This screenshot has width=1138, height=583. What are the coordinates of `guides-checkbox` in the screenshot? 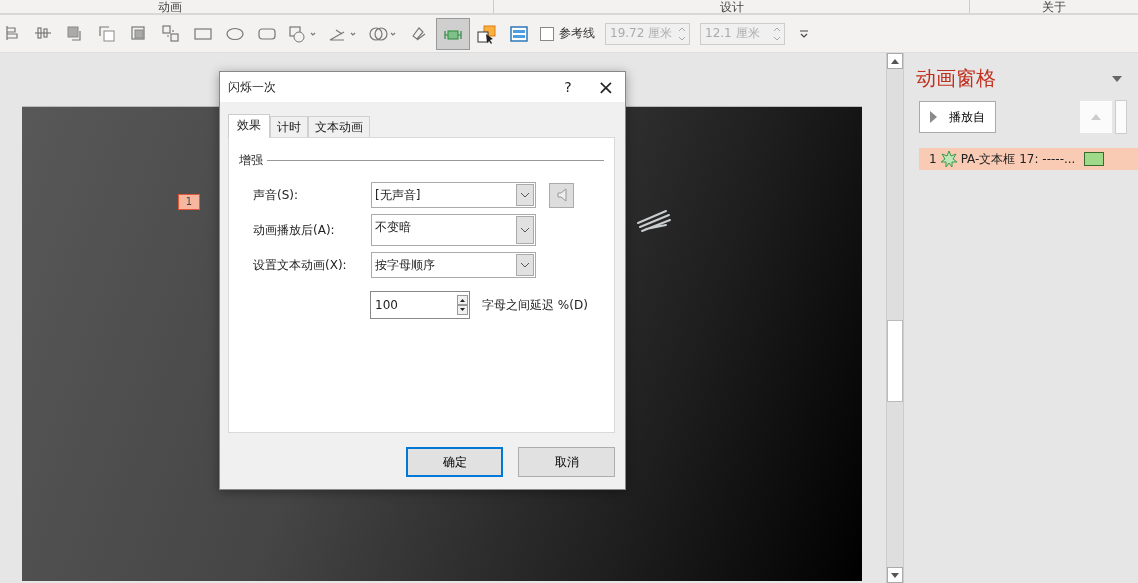 It's located at (547, 33).